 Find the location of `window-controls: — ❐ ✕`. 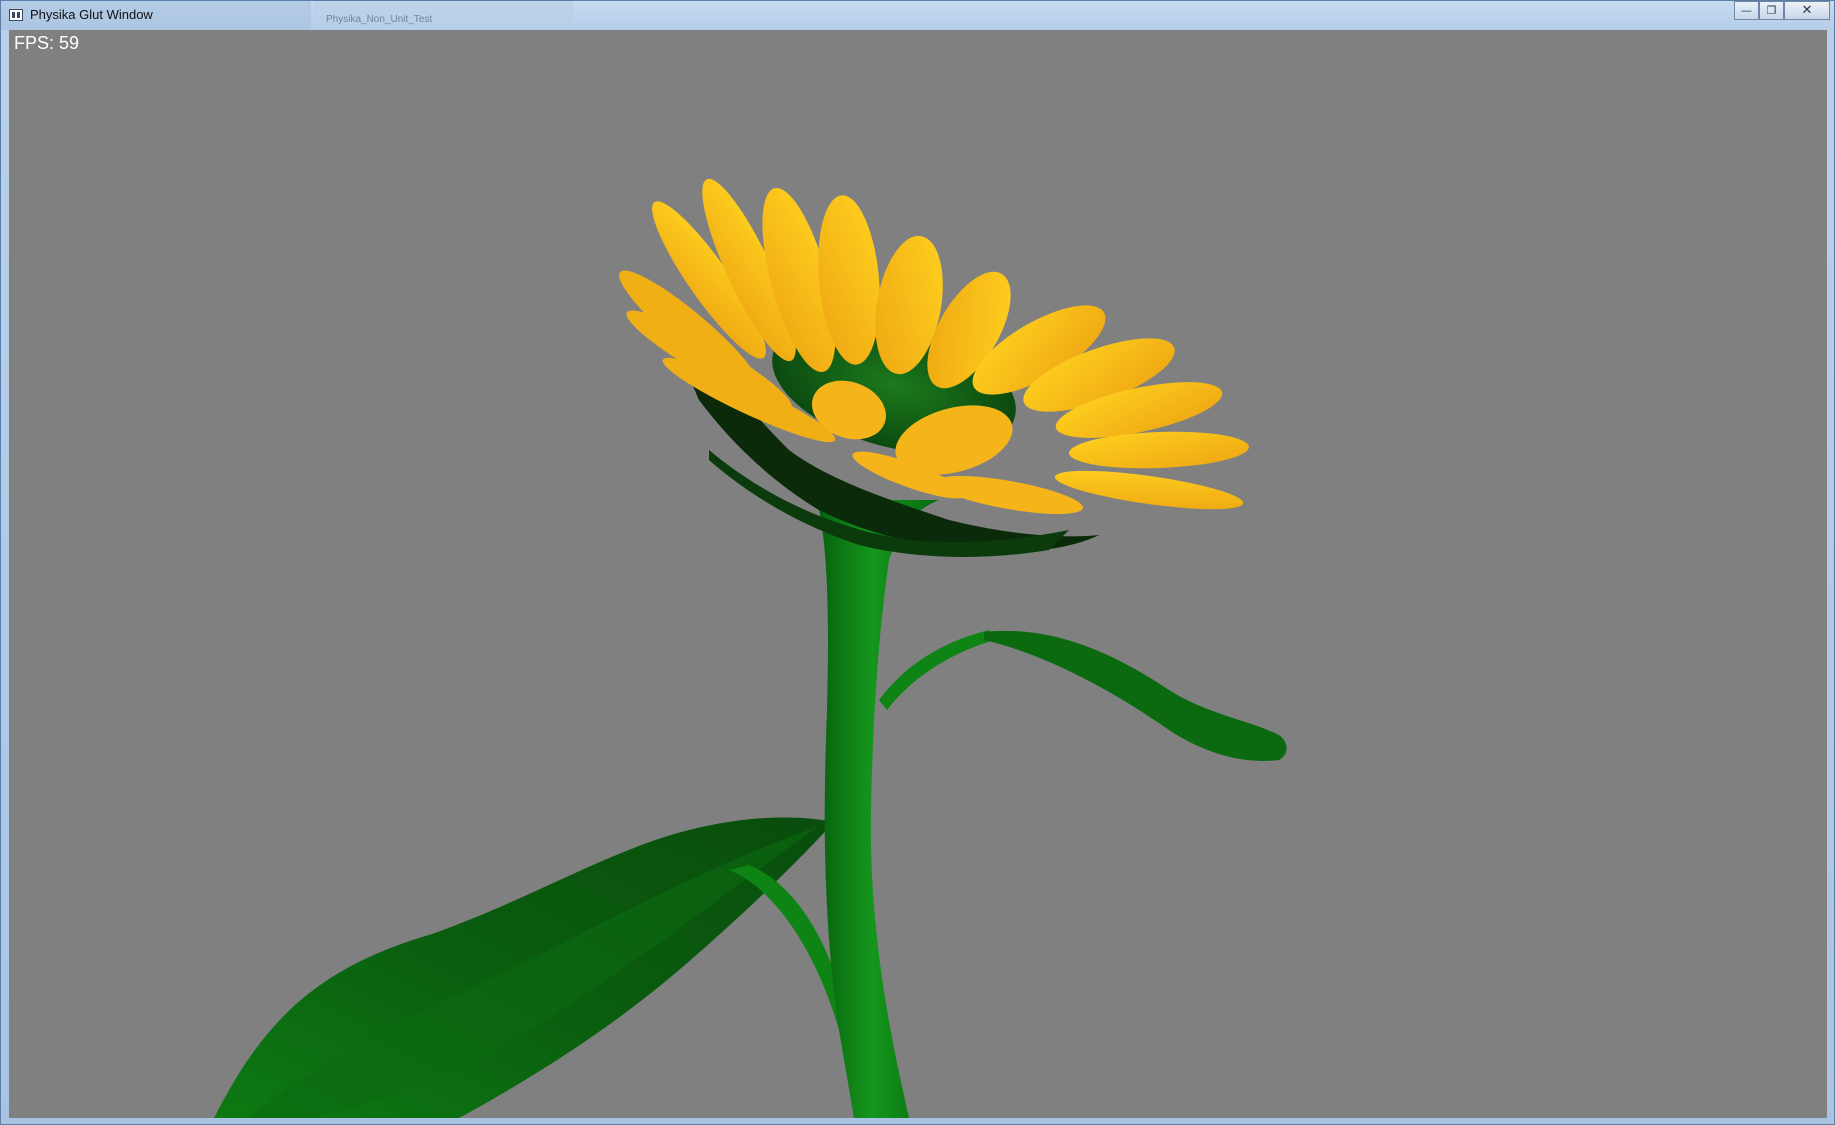

window-controls: — ❐ ✕ is located at coordinates (1782, 11).